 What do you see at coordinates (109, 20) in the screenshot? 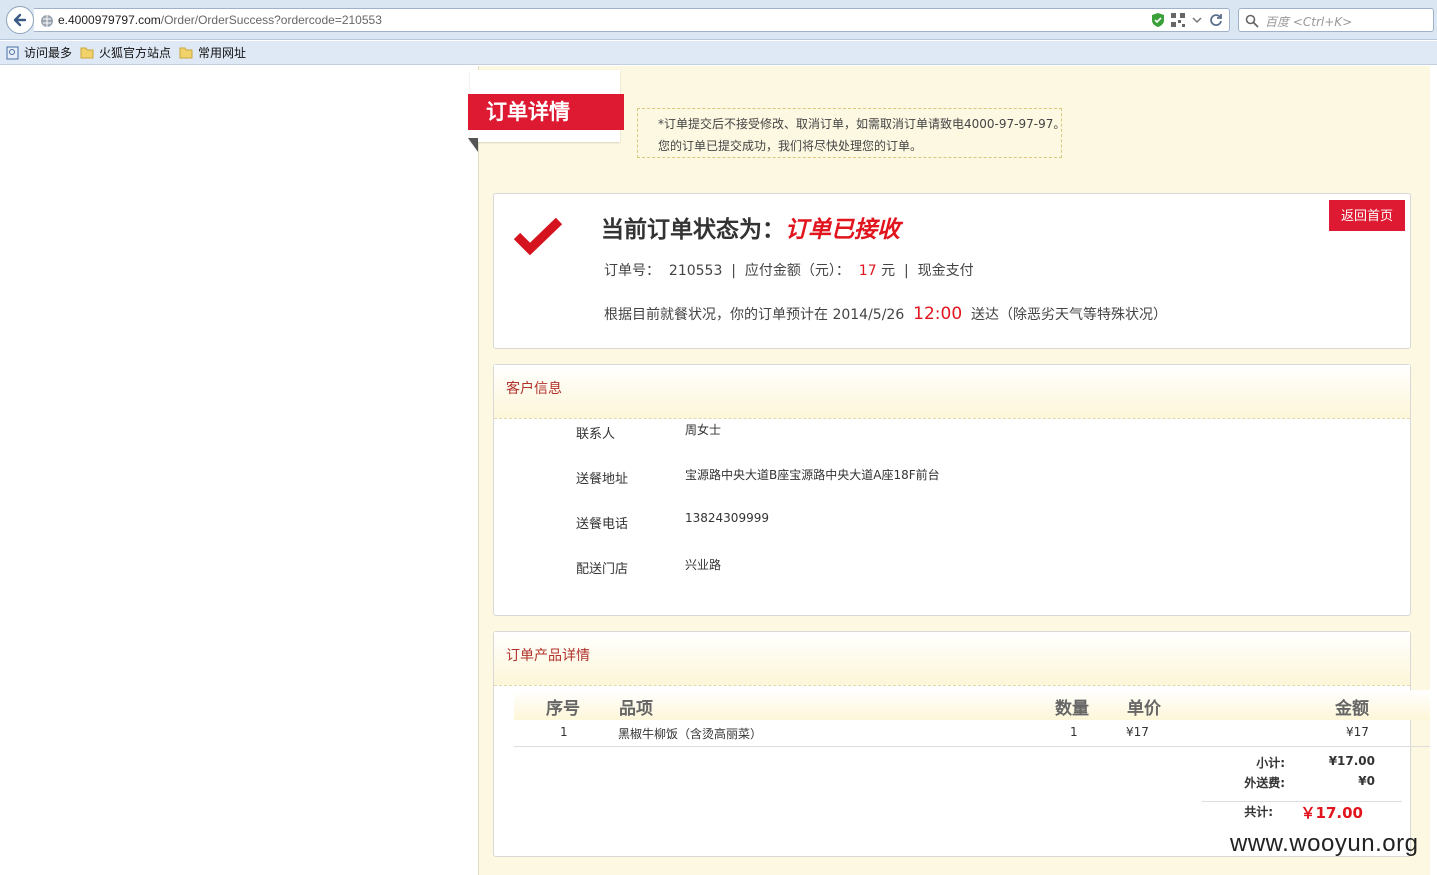
I see `url-host: e.4000979797.com` at bounding box center [109, 20].